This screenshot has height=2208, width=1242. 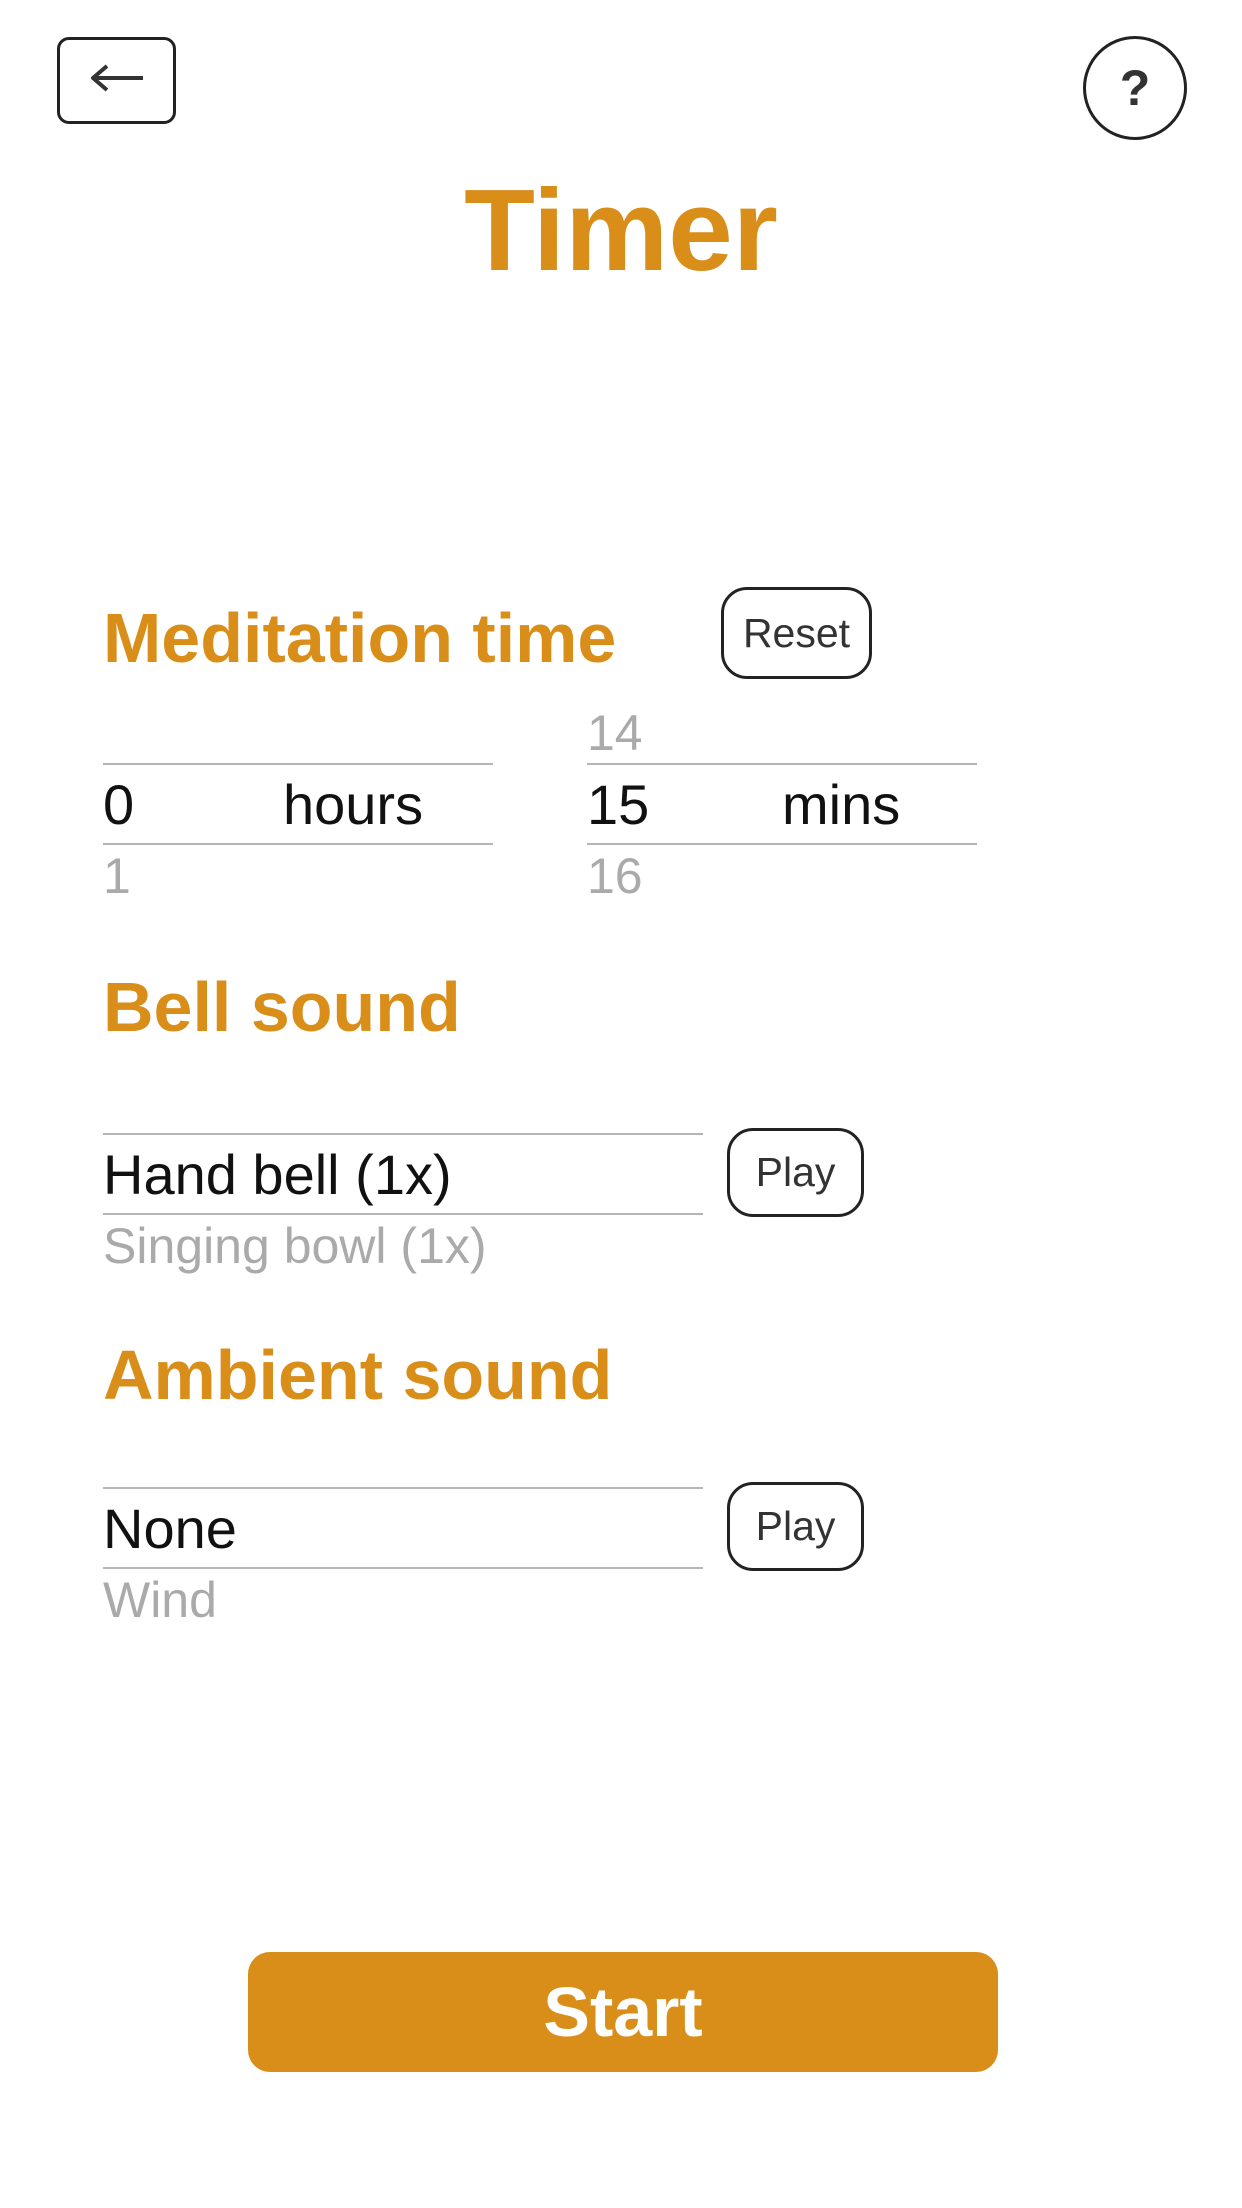 What do you see at coordinates (358, 1375) in the screenshot?
I see `ambient-sound-heading: Ambient sound` at bounding box center [358, 1375].